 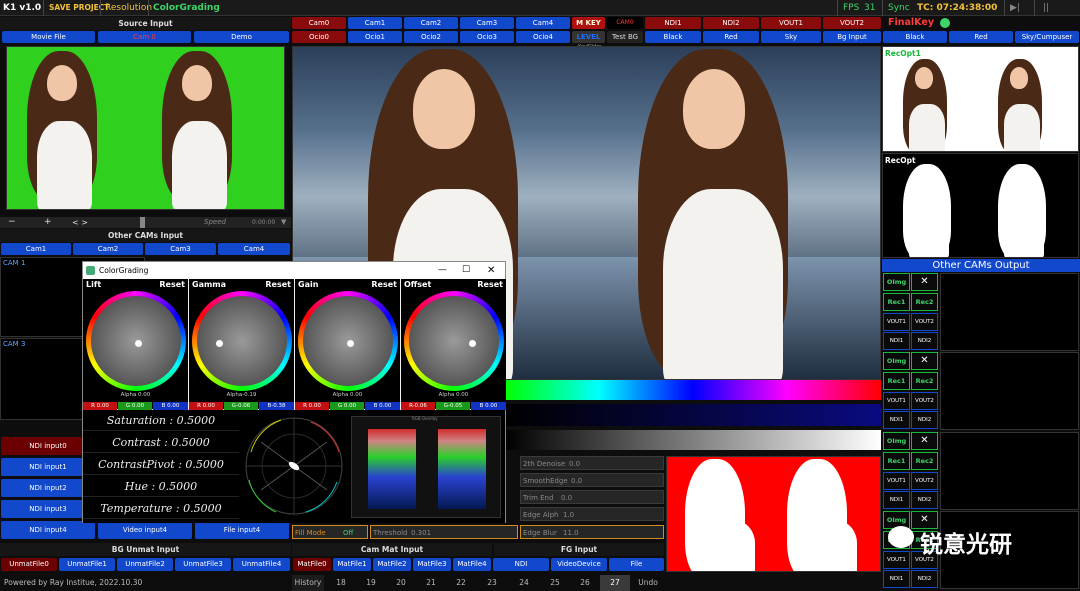 What do you see at coordinates (319, 23) in the screenshot?
I see `cam0-button: Cam0` at bounding box center [319, 23].